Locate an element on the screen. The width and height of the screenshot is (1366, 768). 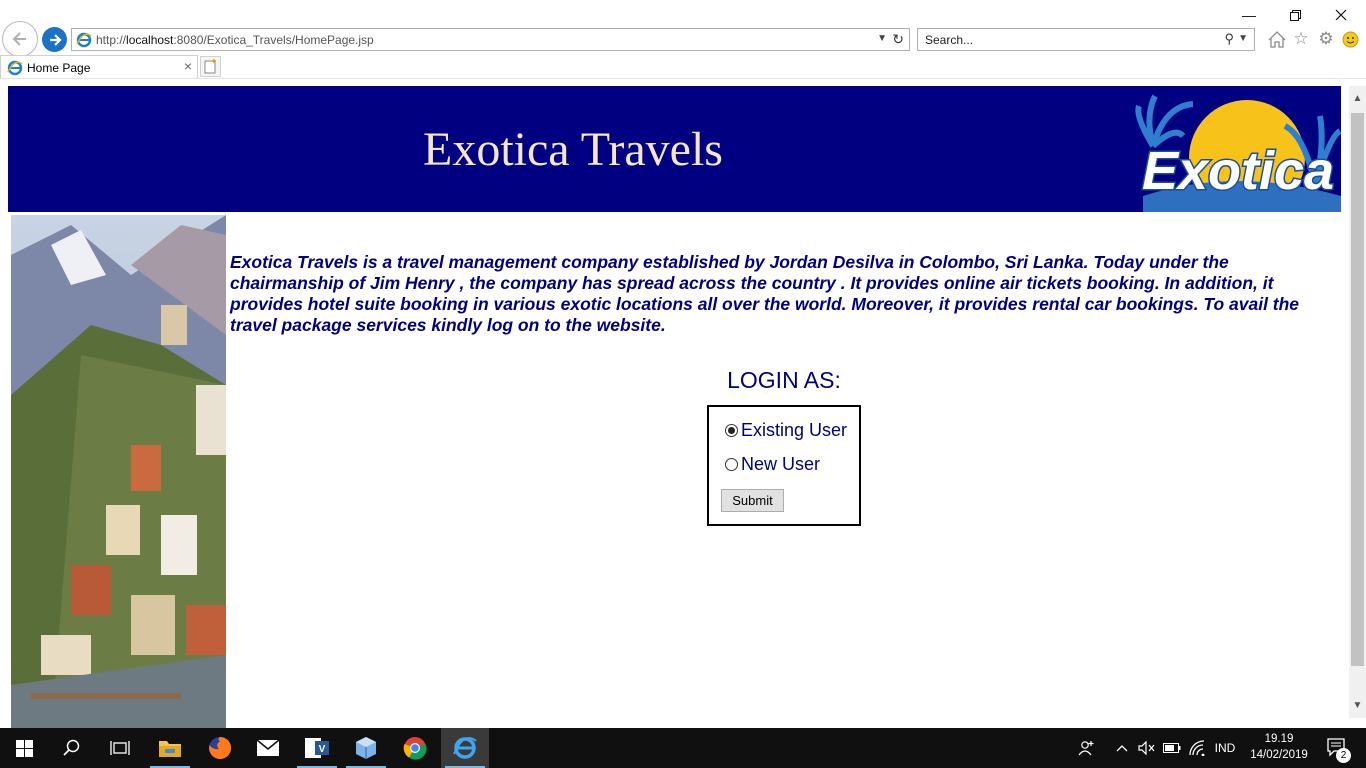
svg-text: V is located at coordinates (322, 749).